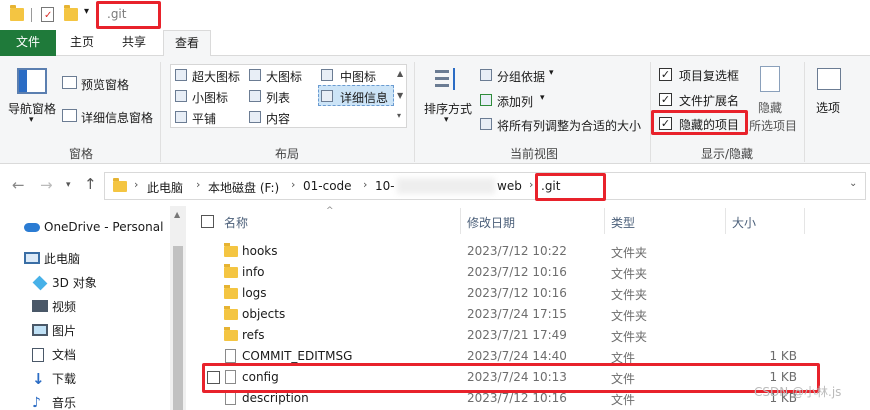  I want to click on scrollbar-thumb, so click(178, 328).